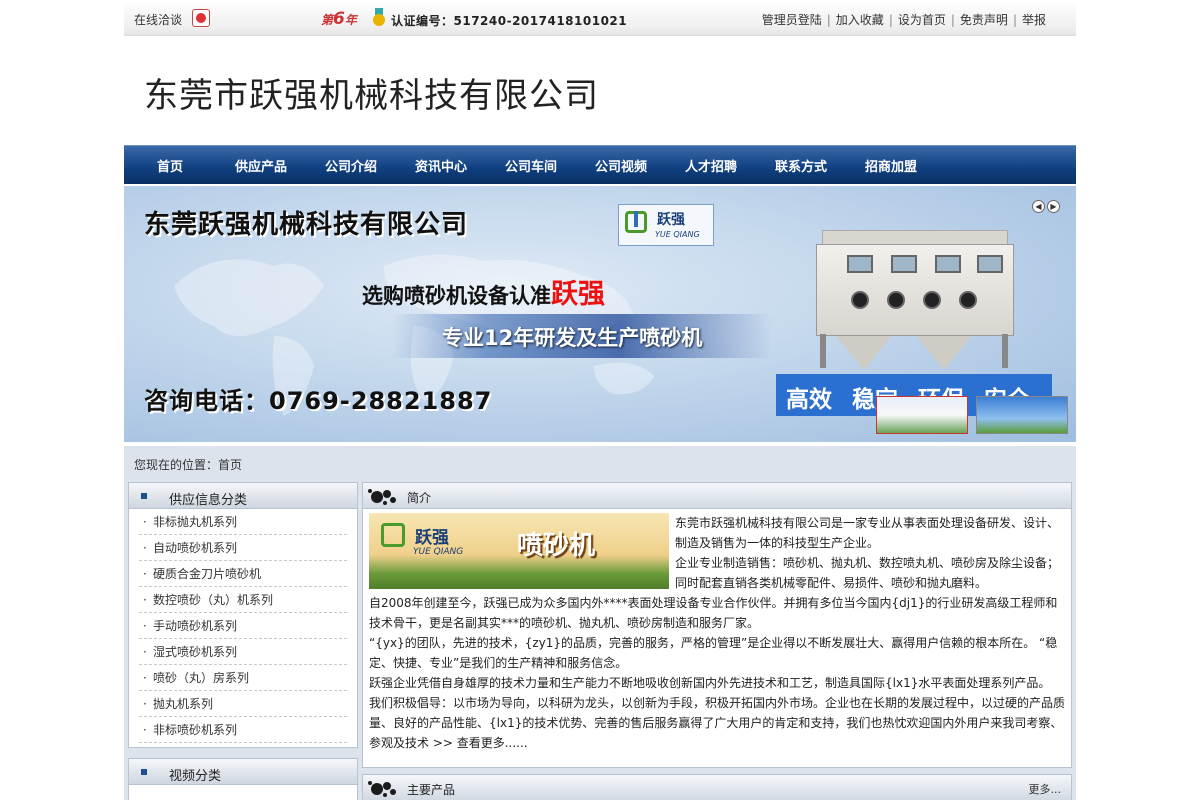 The image size is (1200, 800). What do you see at coordinates (1034, 20) in the screenshot?
I see `report-link: 举报` at bounding box center [1034, 20].